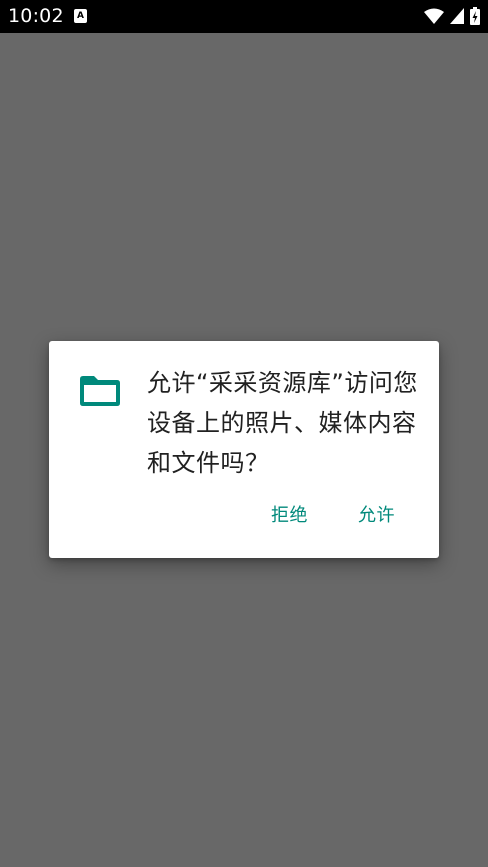  I want to click on cellular-signal-icon, so click(457, 16).